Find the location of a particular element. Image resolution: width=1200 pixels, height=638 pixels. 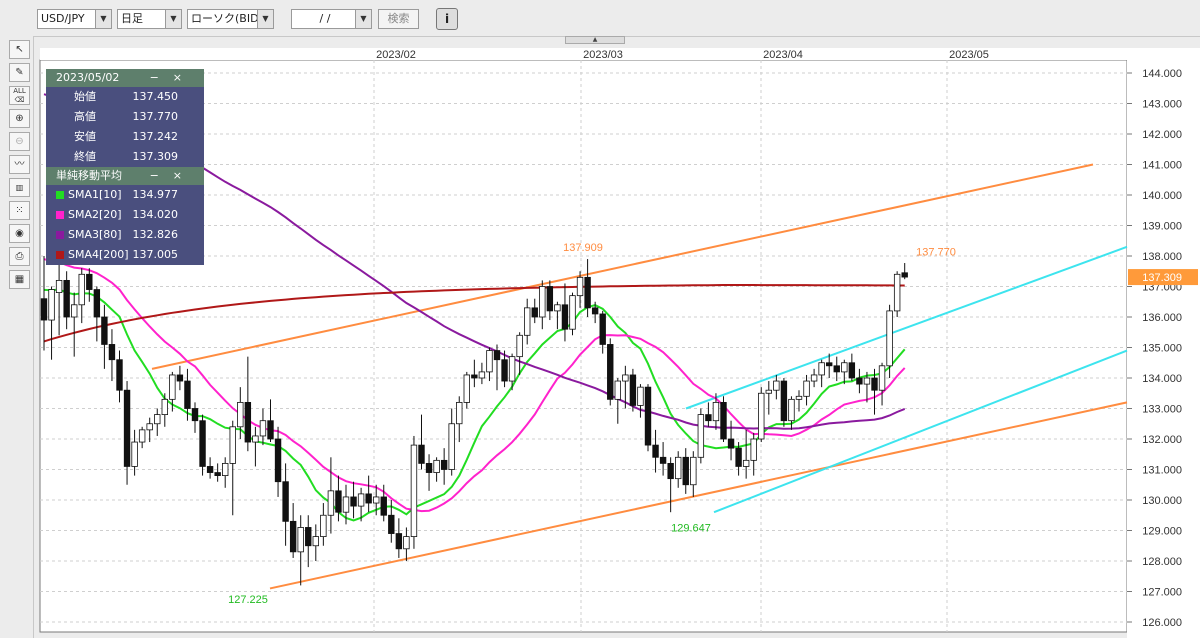

y-tick-label: 135.000 is located at coordinates (1162, 349).